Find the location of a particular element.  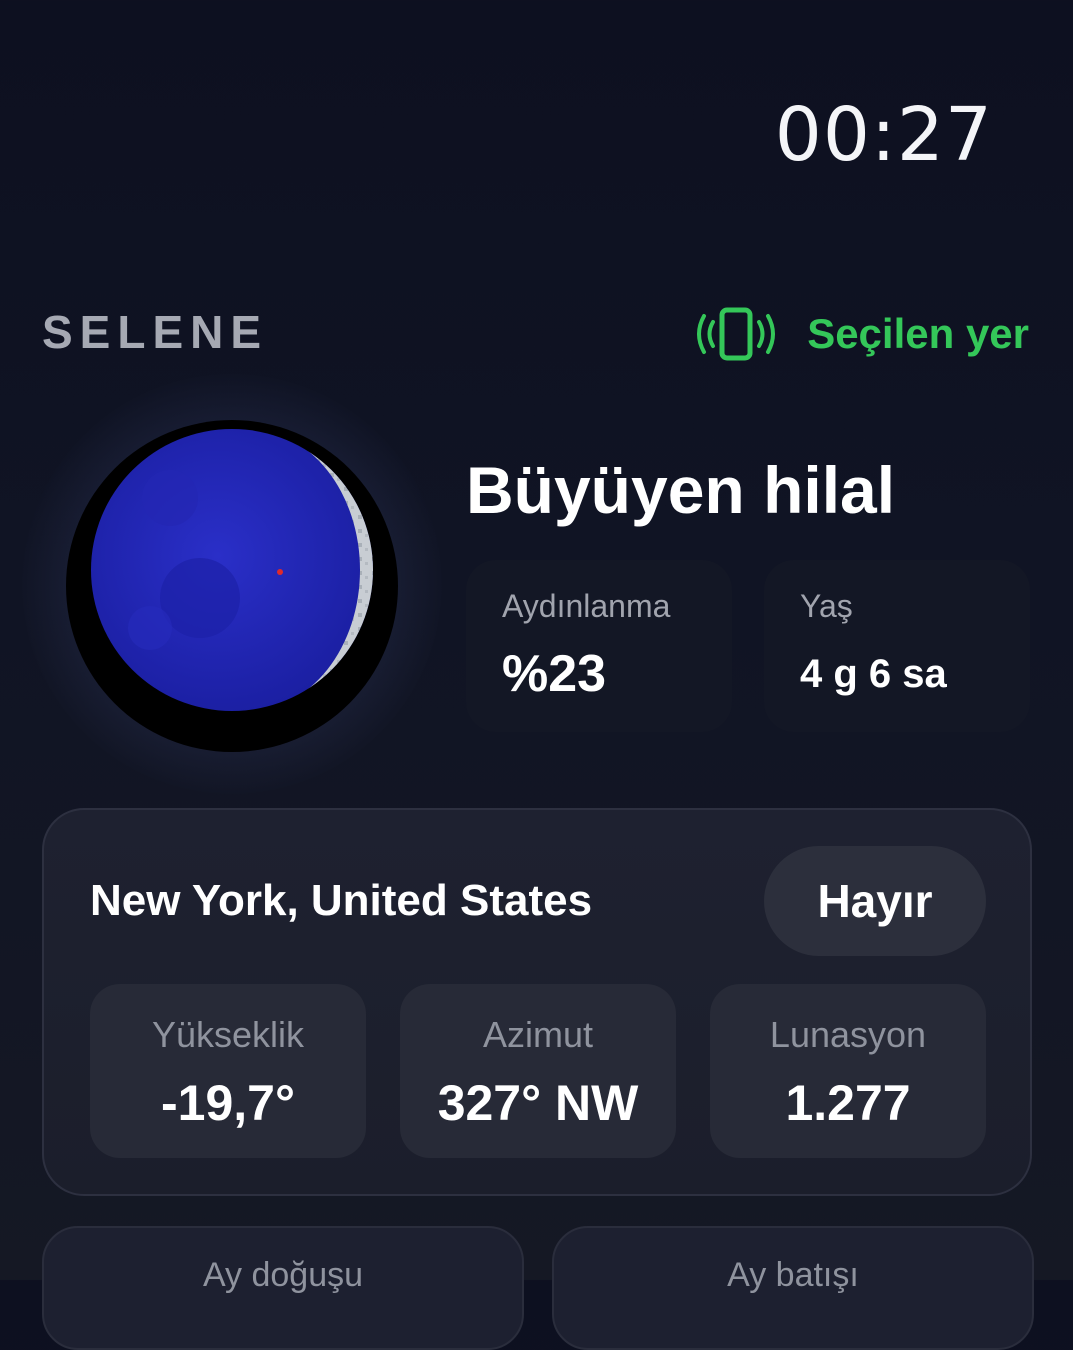

clock-time: 00:27 is located at coordinates (883, 135).